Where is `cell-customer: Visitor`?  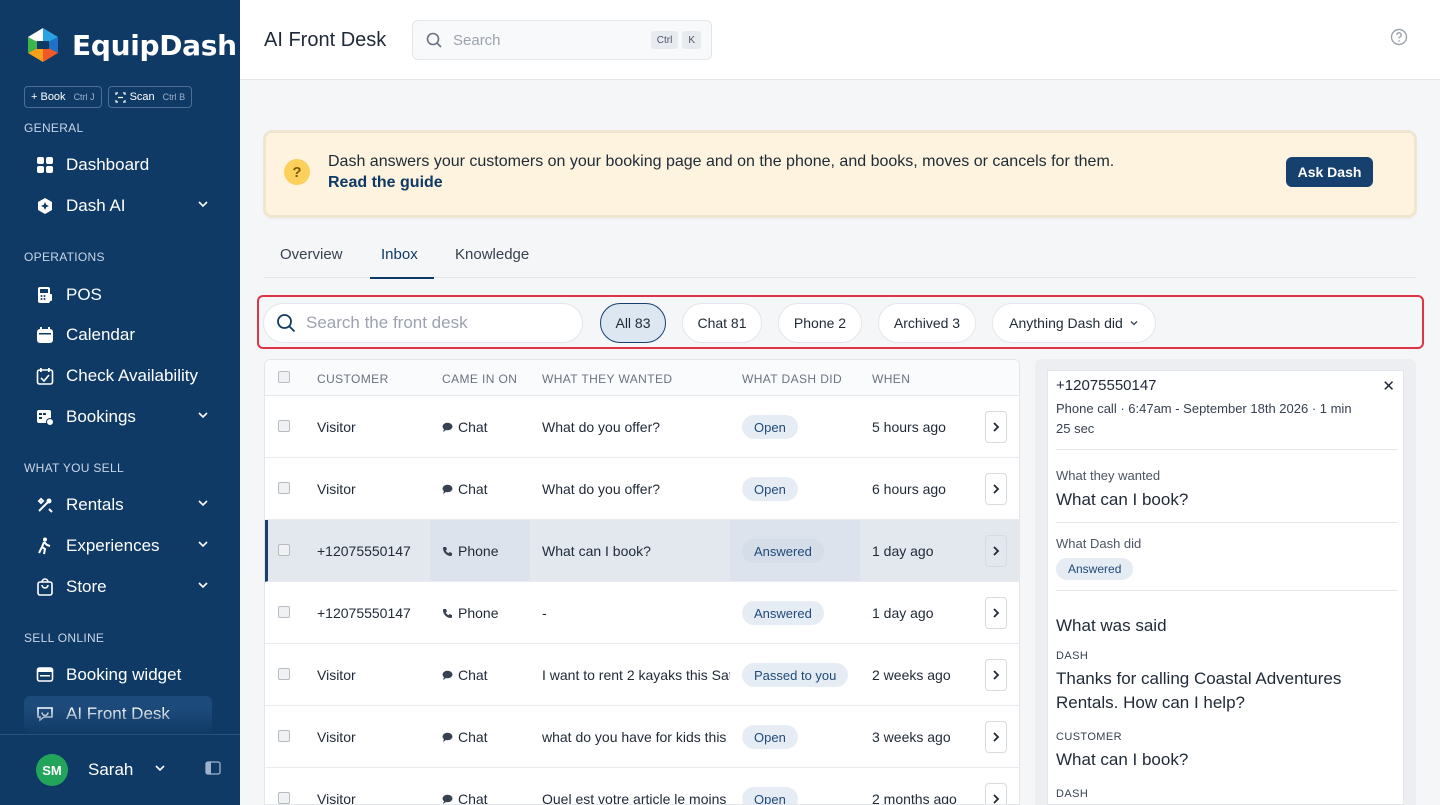 cell-customer: Visitor is located at coordinates (336, 427).